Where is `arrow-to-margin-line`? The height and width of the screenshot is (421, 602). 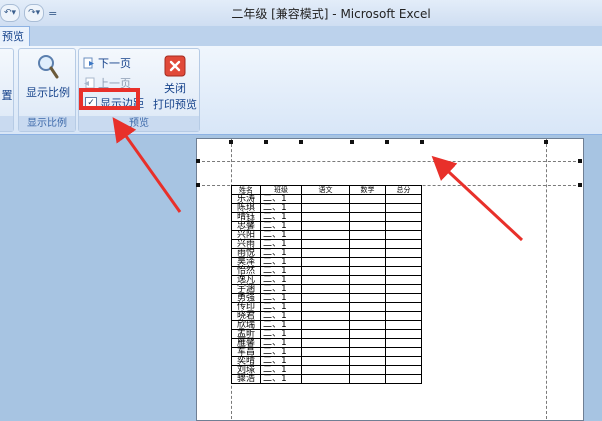 arrow-to-margin-line is located at coordinates (477, 198).